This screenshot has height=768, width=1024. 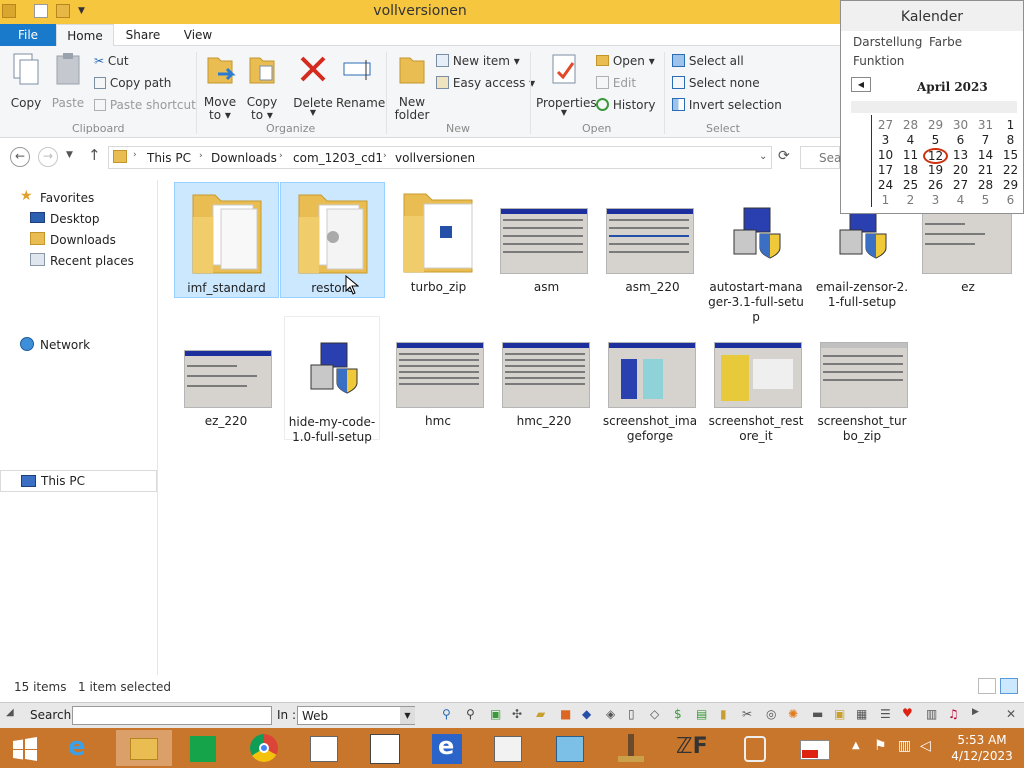 What do you see at coordinates (931, 714) in the screenshot?
I see `calculator-tool-icon: ▥` at bounding box center [931, 714].